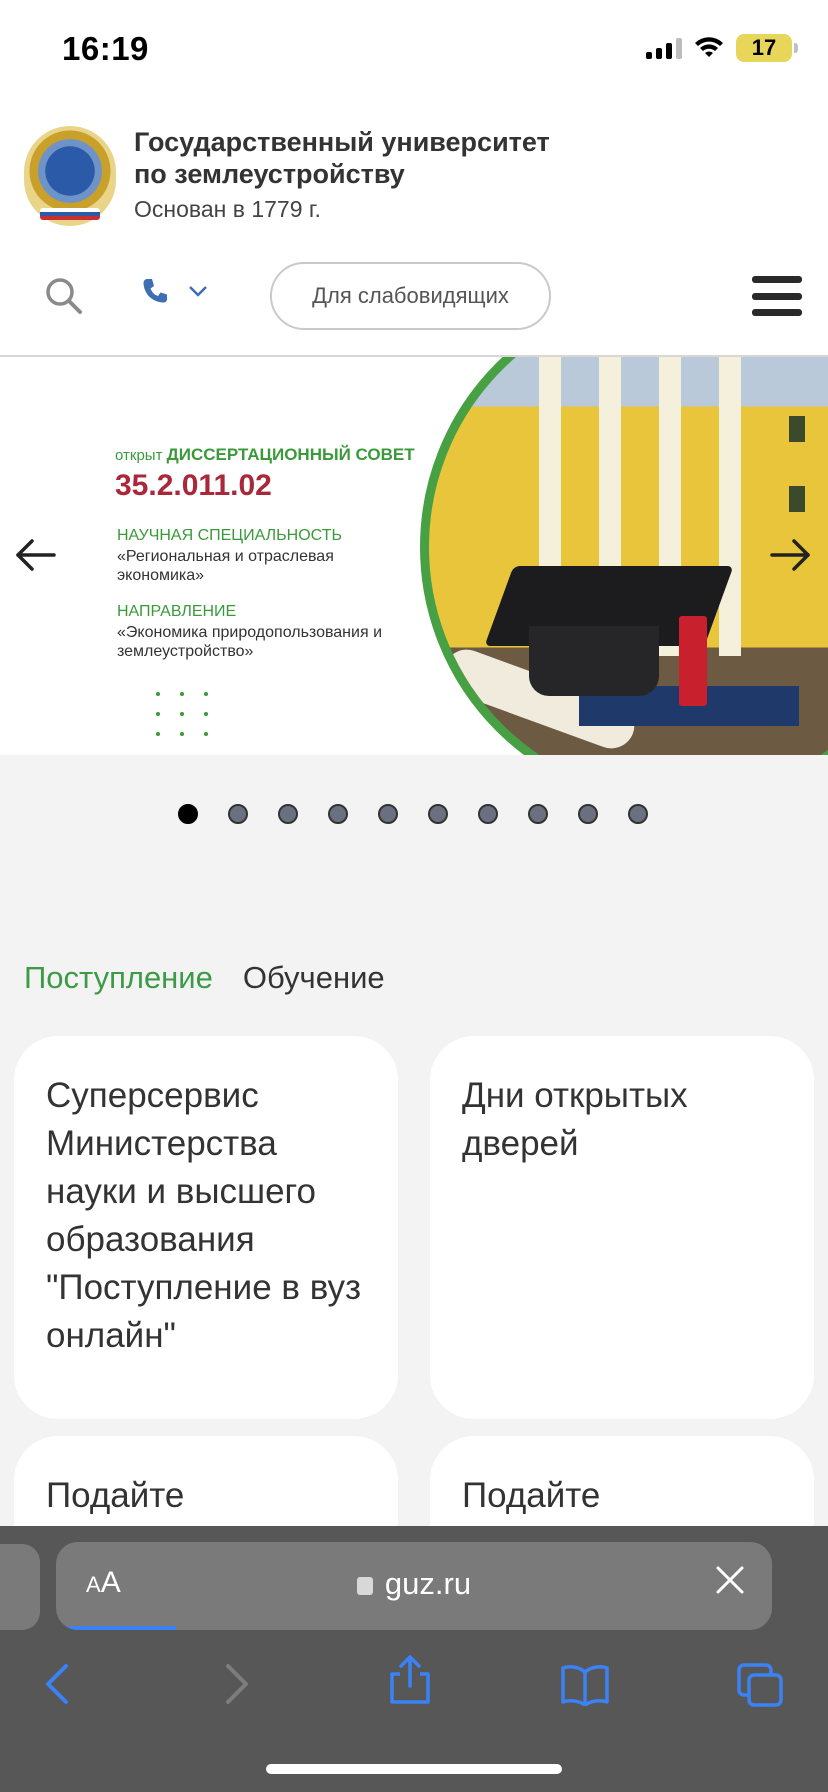 This screenshot has width=828, height=1792. What do you see at coordinates (364, 1586) in the screenshot?
I see `lock-icon` at bounding box center [364, 1586].